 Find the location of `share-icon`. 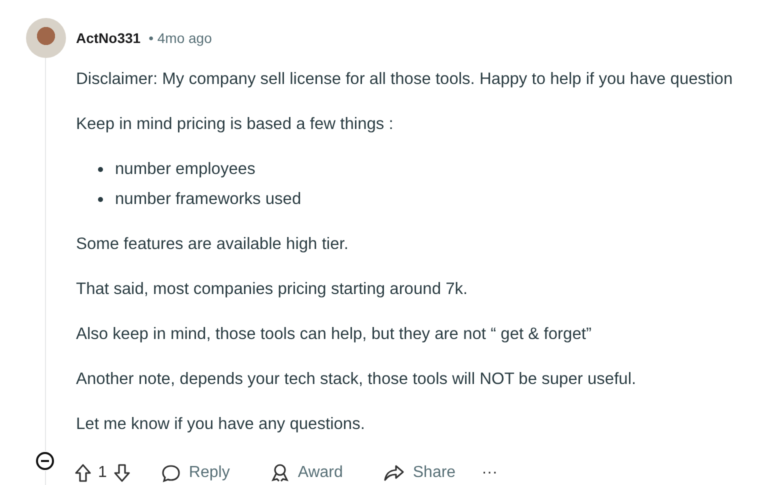

share-icon is located at coordinates (393, 473).